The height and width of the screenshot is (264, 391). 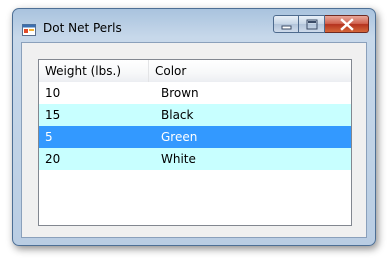 What do you see at coordinates (82, 28) in the screenshot?
I see `window-title: Dot Net Perls` at bounding box center [82, 28].